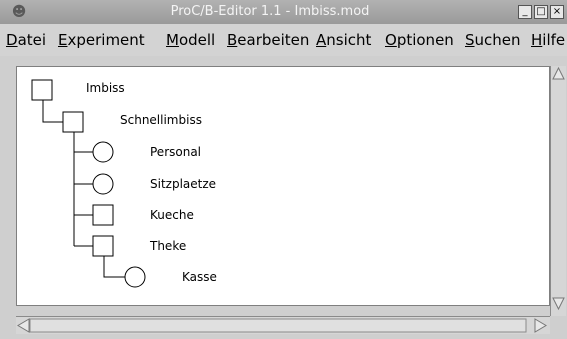 Image resolution: width=567 pixels, height=339 pixels. I want to click on node-personal-circle, so click(103, 152).